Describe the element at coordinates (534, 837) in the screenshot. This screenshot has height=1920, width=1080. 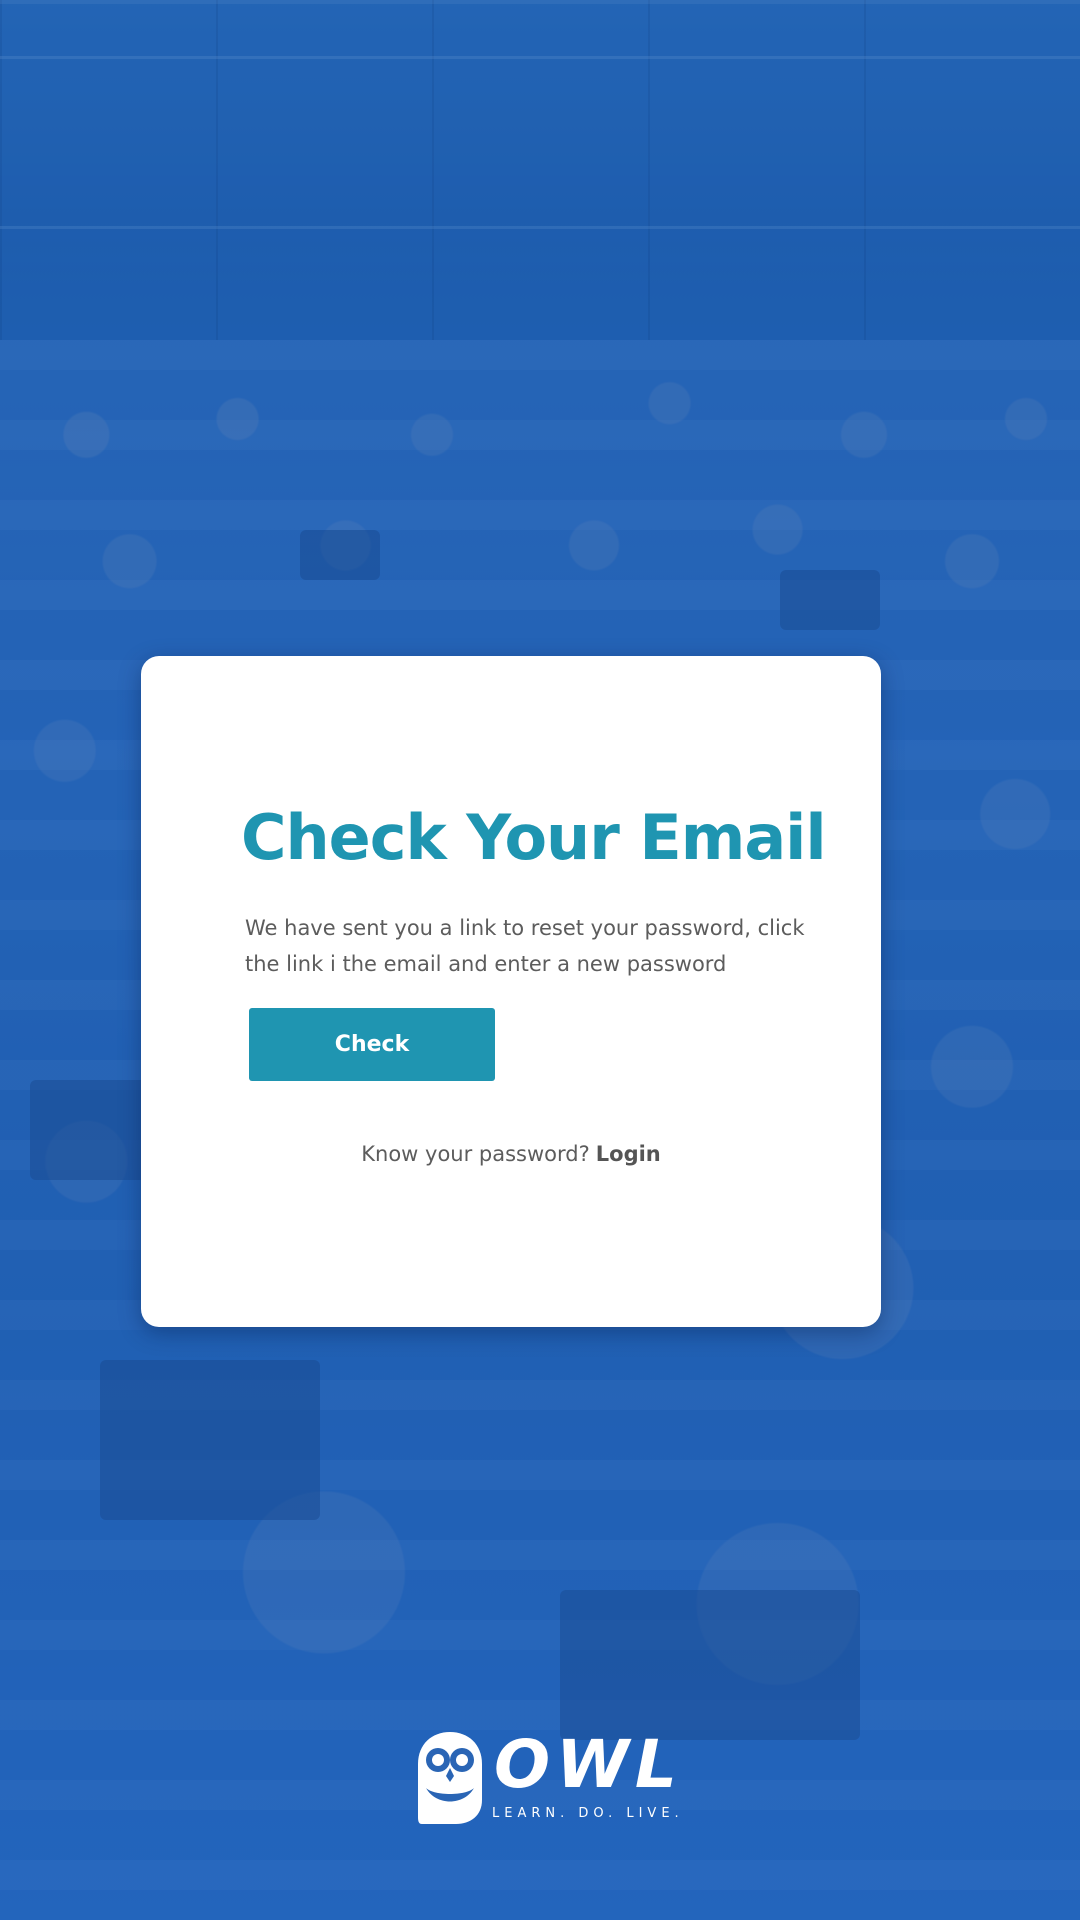
I see `page-title: Check Your Email` at that location.